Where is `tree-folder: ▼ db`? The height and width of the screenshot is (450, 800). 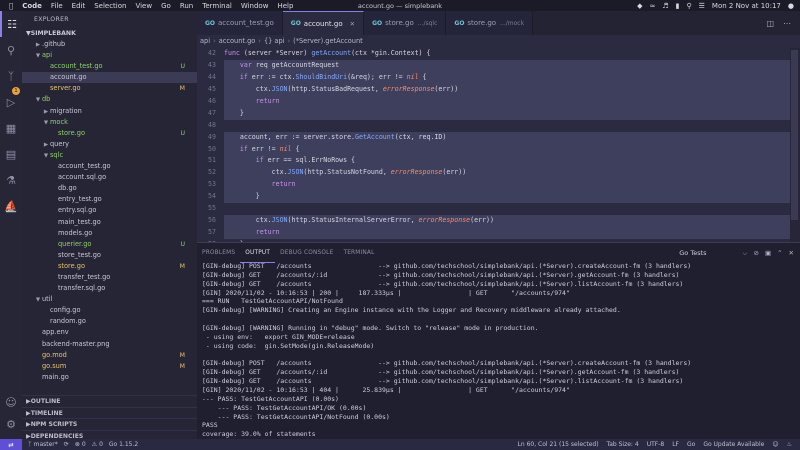
tree-folder: ▼ db is located at coordinates (109, 99).